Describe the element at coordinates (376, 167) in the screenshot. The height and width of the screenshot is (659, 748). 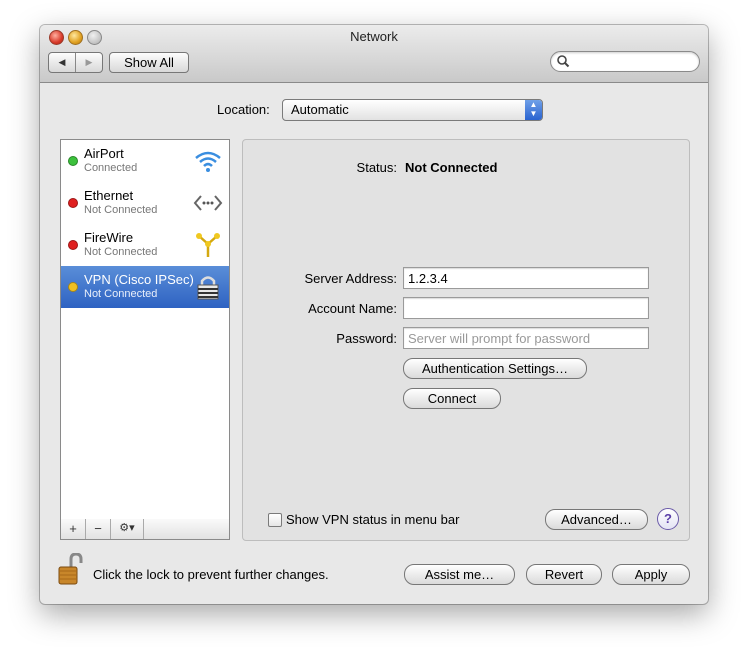
I see `status-label: Status:` at that location.